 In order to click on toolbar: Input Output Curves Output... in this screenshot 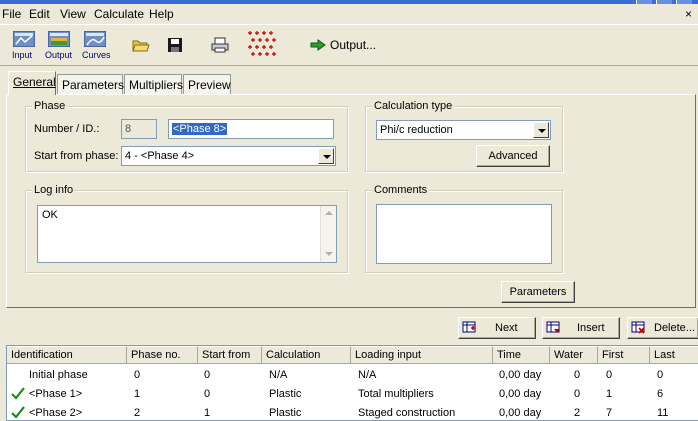, I will do `click(349, 45)`.